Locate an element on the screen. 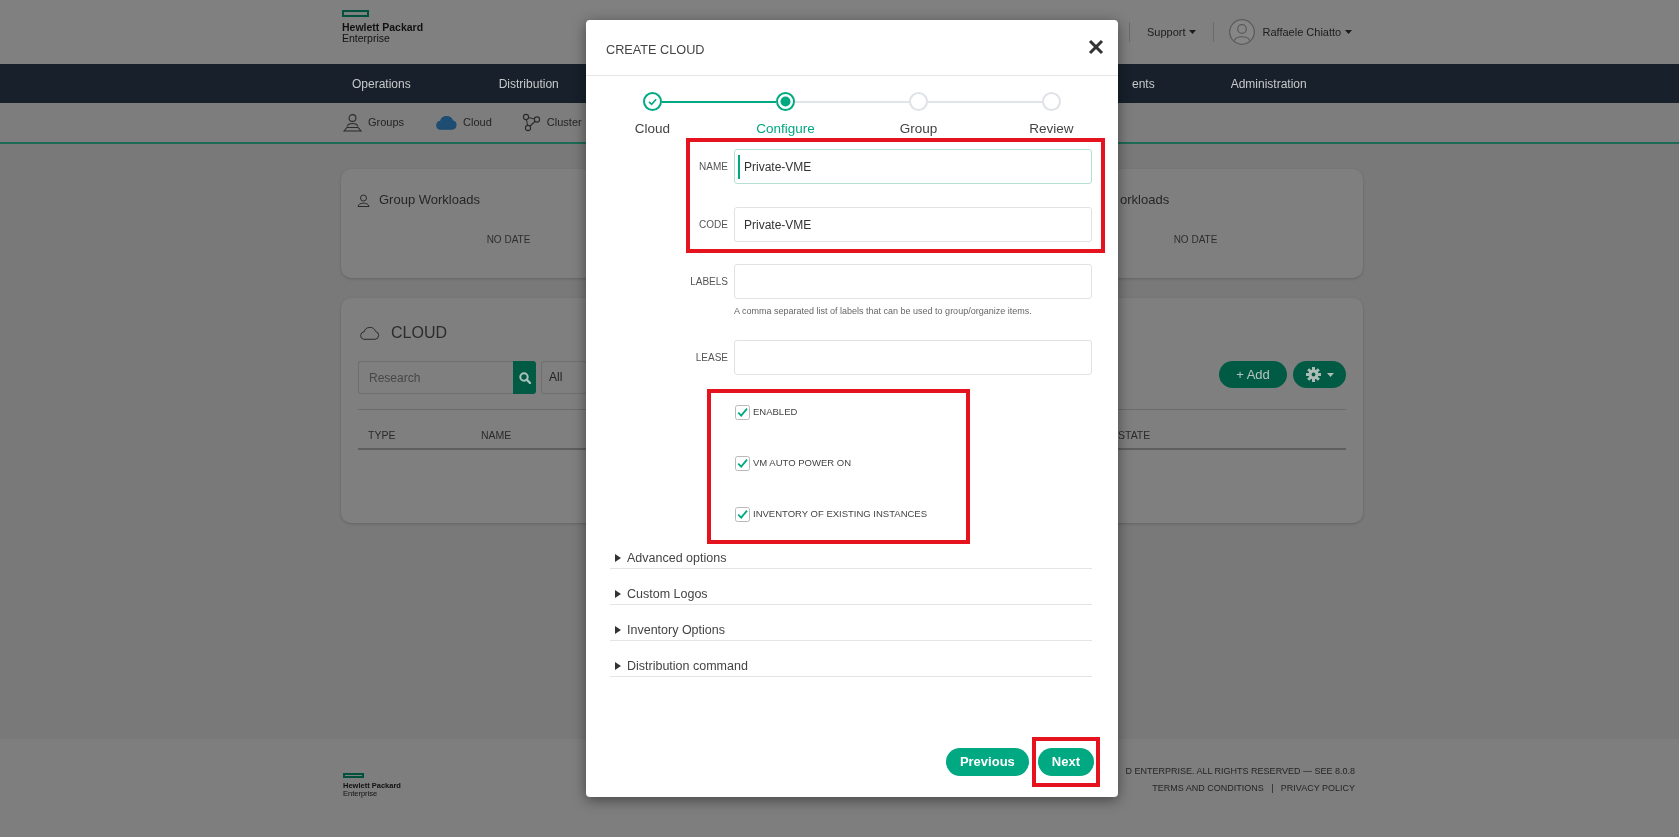 This screenshot has width=1679, height=837. footer-link: PRIVACY POLICY is located at coordinates (1317, 788).